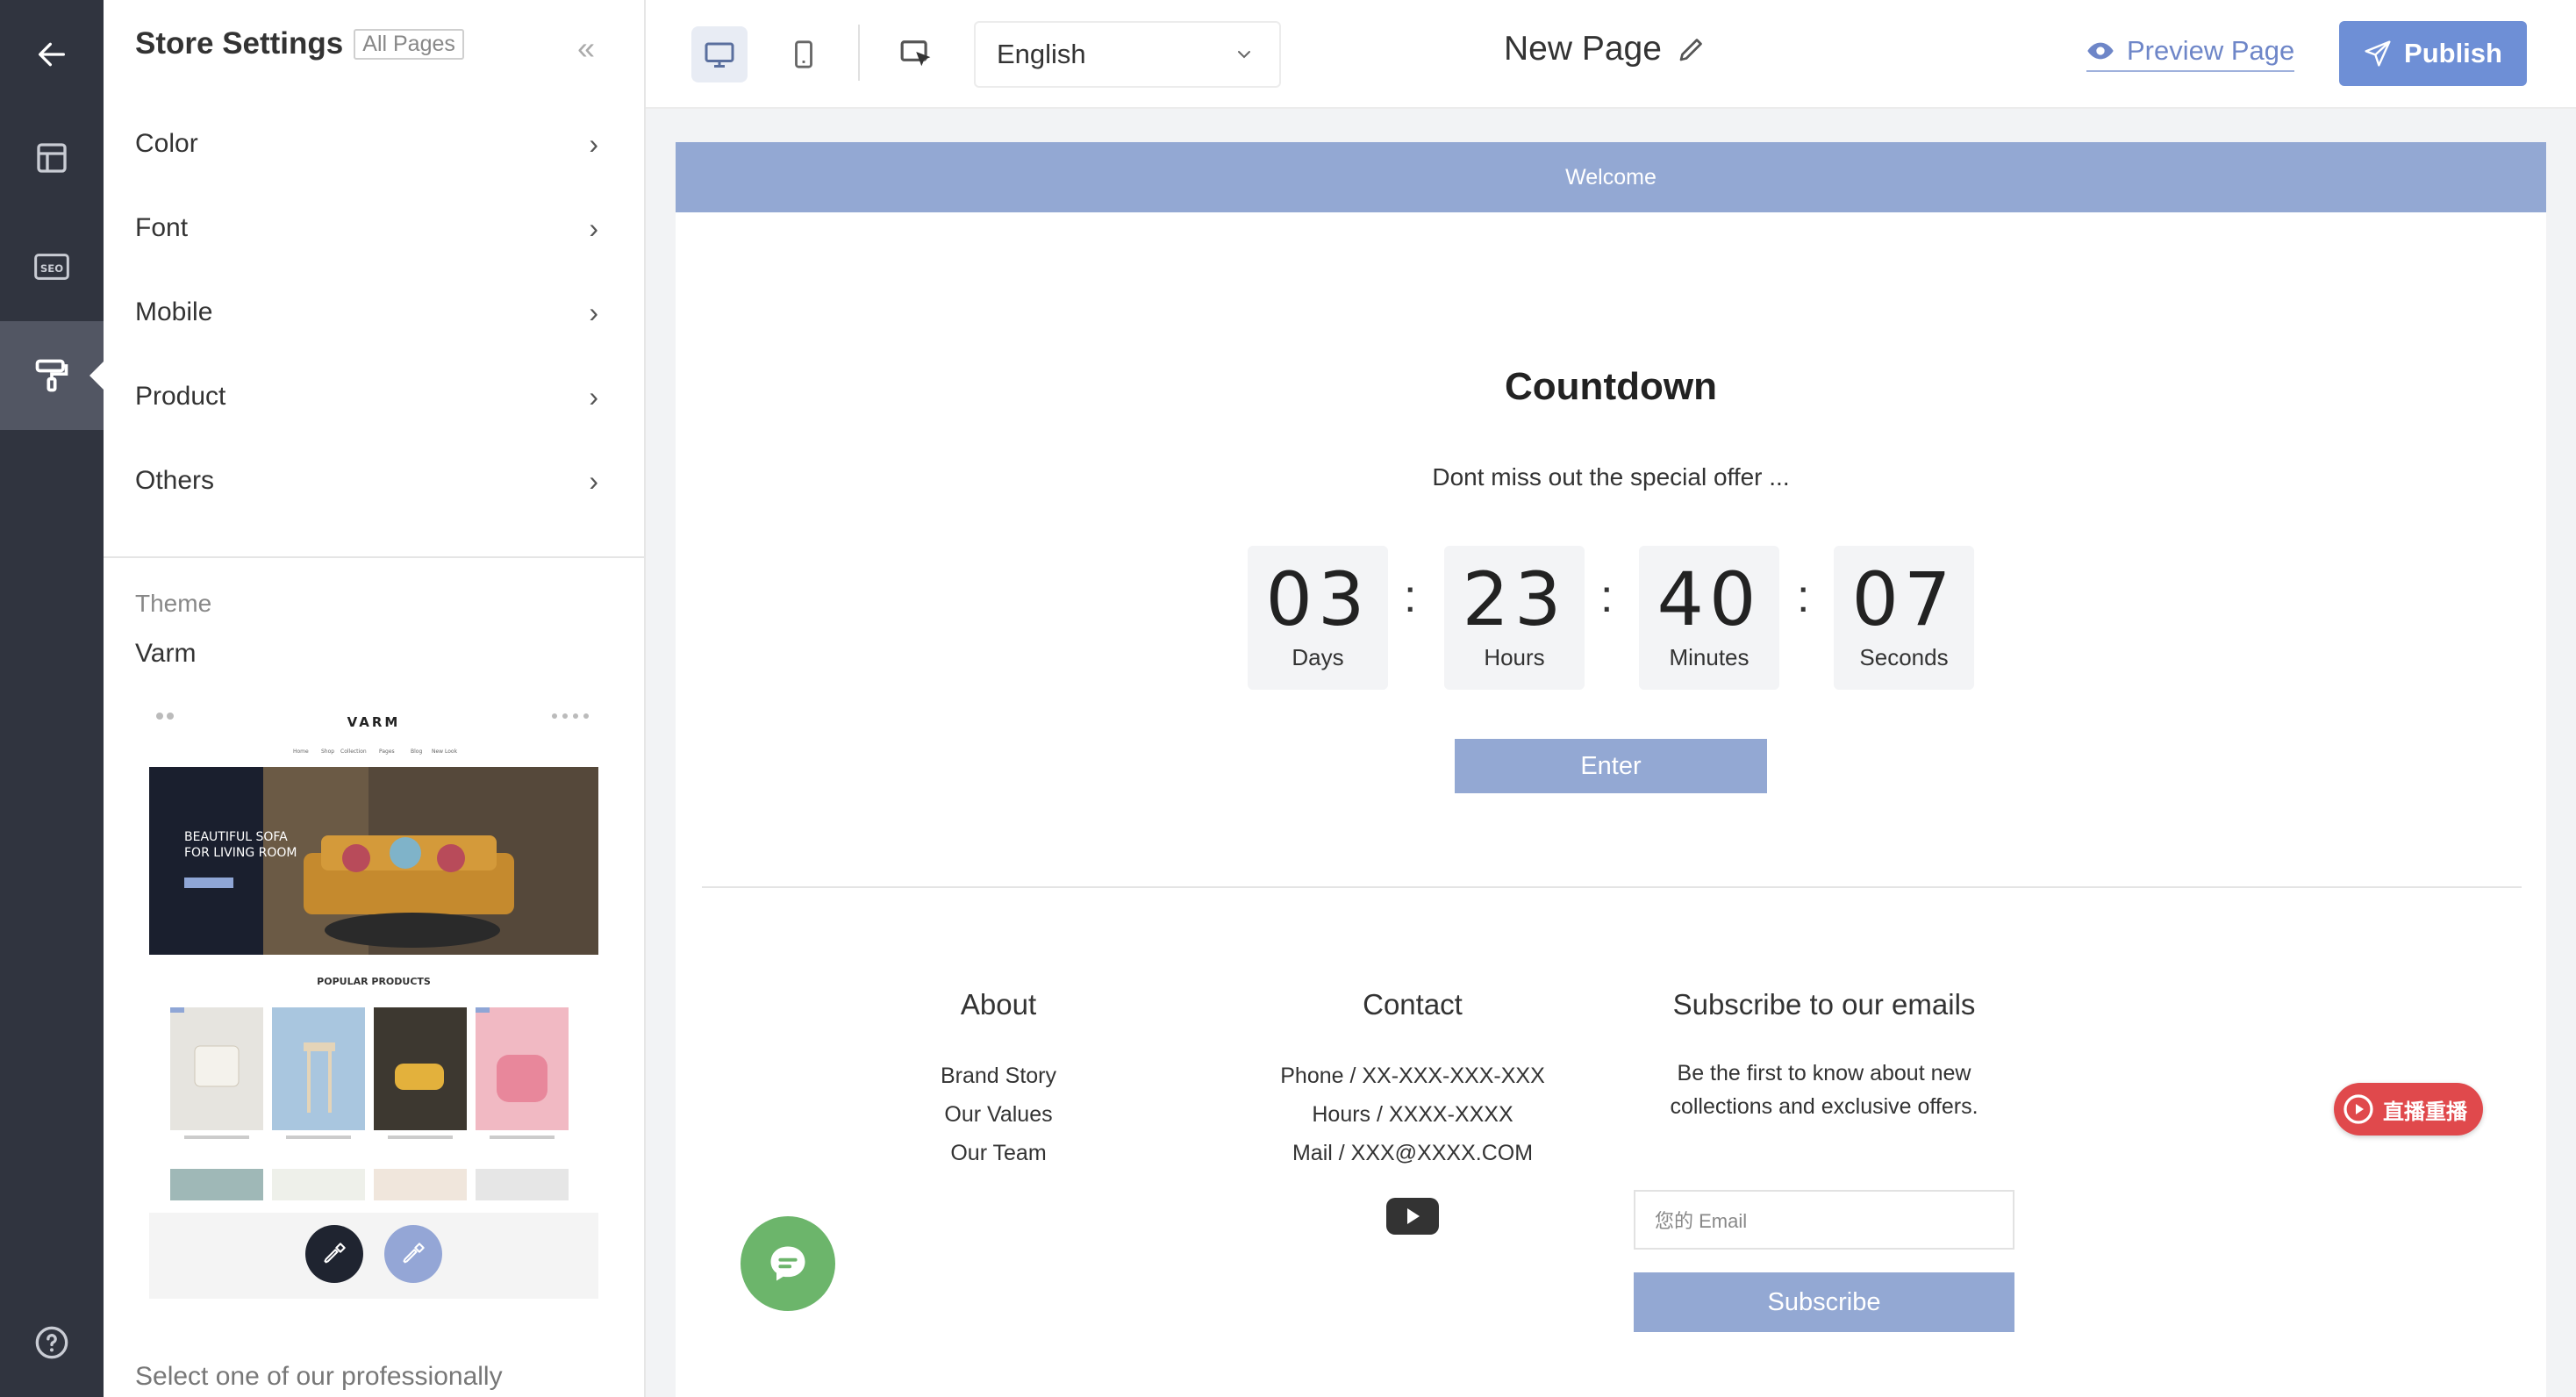 The height and width of the screenshot is (1397, 2576). I want to click on countdown-seconds-value: 07, so click(1904, 599).